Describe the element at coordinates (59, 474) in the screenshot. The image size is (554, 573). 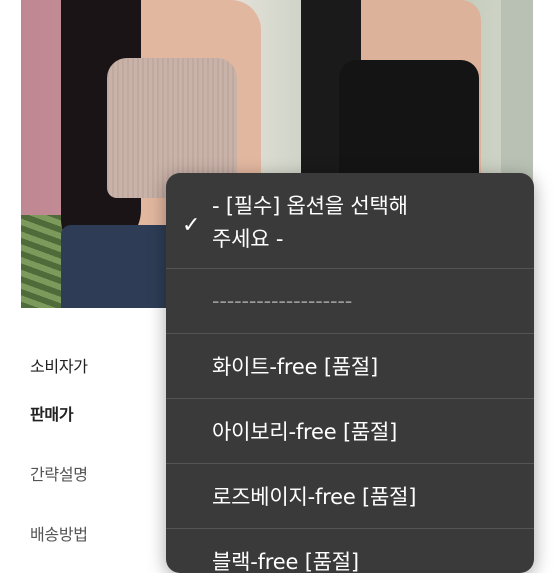
I see `summary-label: 간략설명` at that location.